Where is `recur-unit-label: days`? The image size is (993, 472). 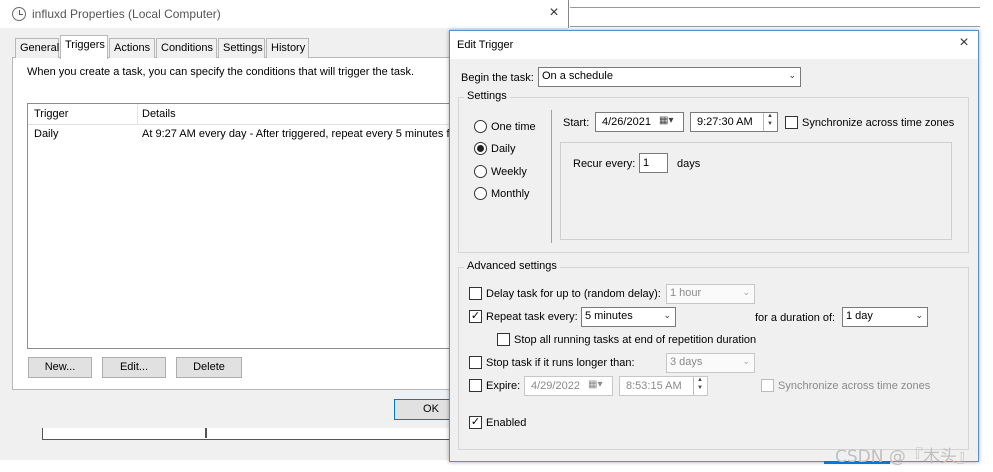 recur-unit-label: days is located at coordinates (689, 164).